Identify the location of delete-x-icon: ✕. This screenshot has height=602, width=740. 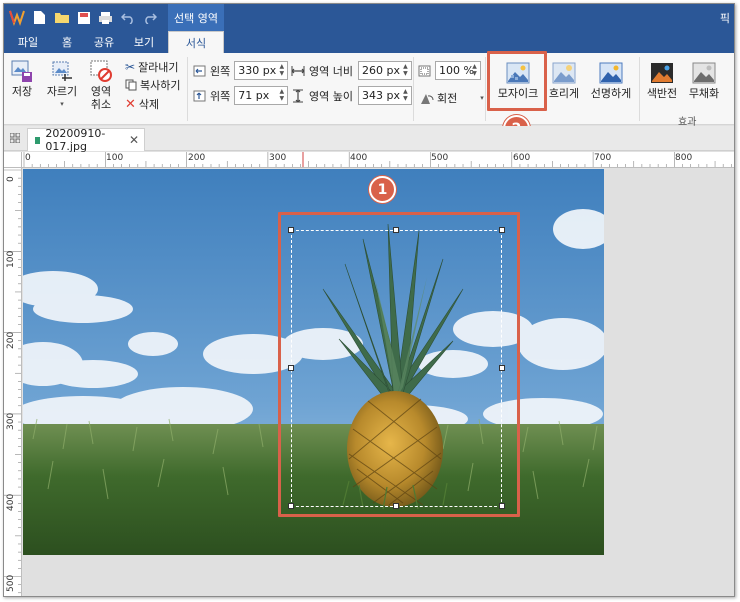
(130, 104).